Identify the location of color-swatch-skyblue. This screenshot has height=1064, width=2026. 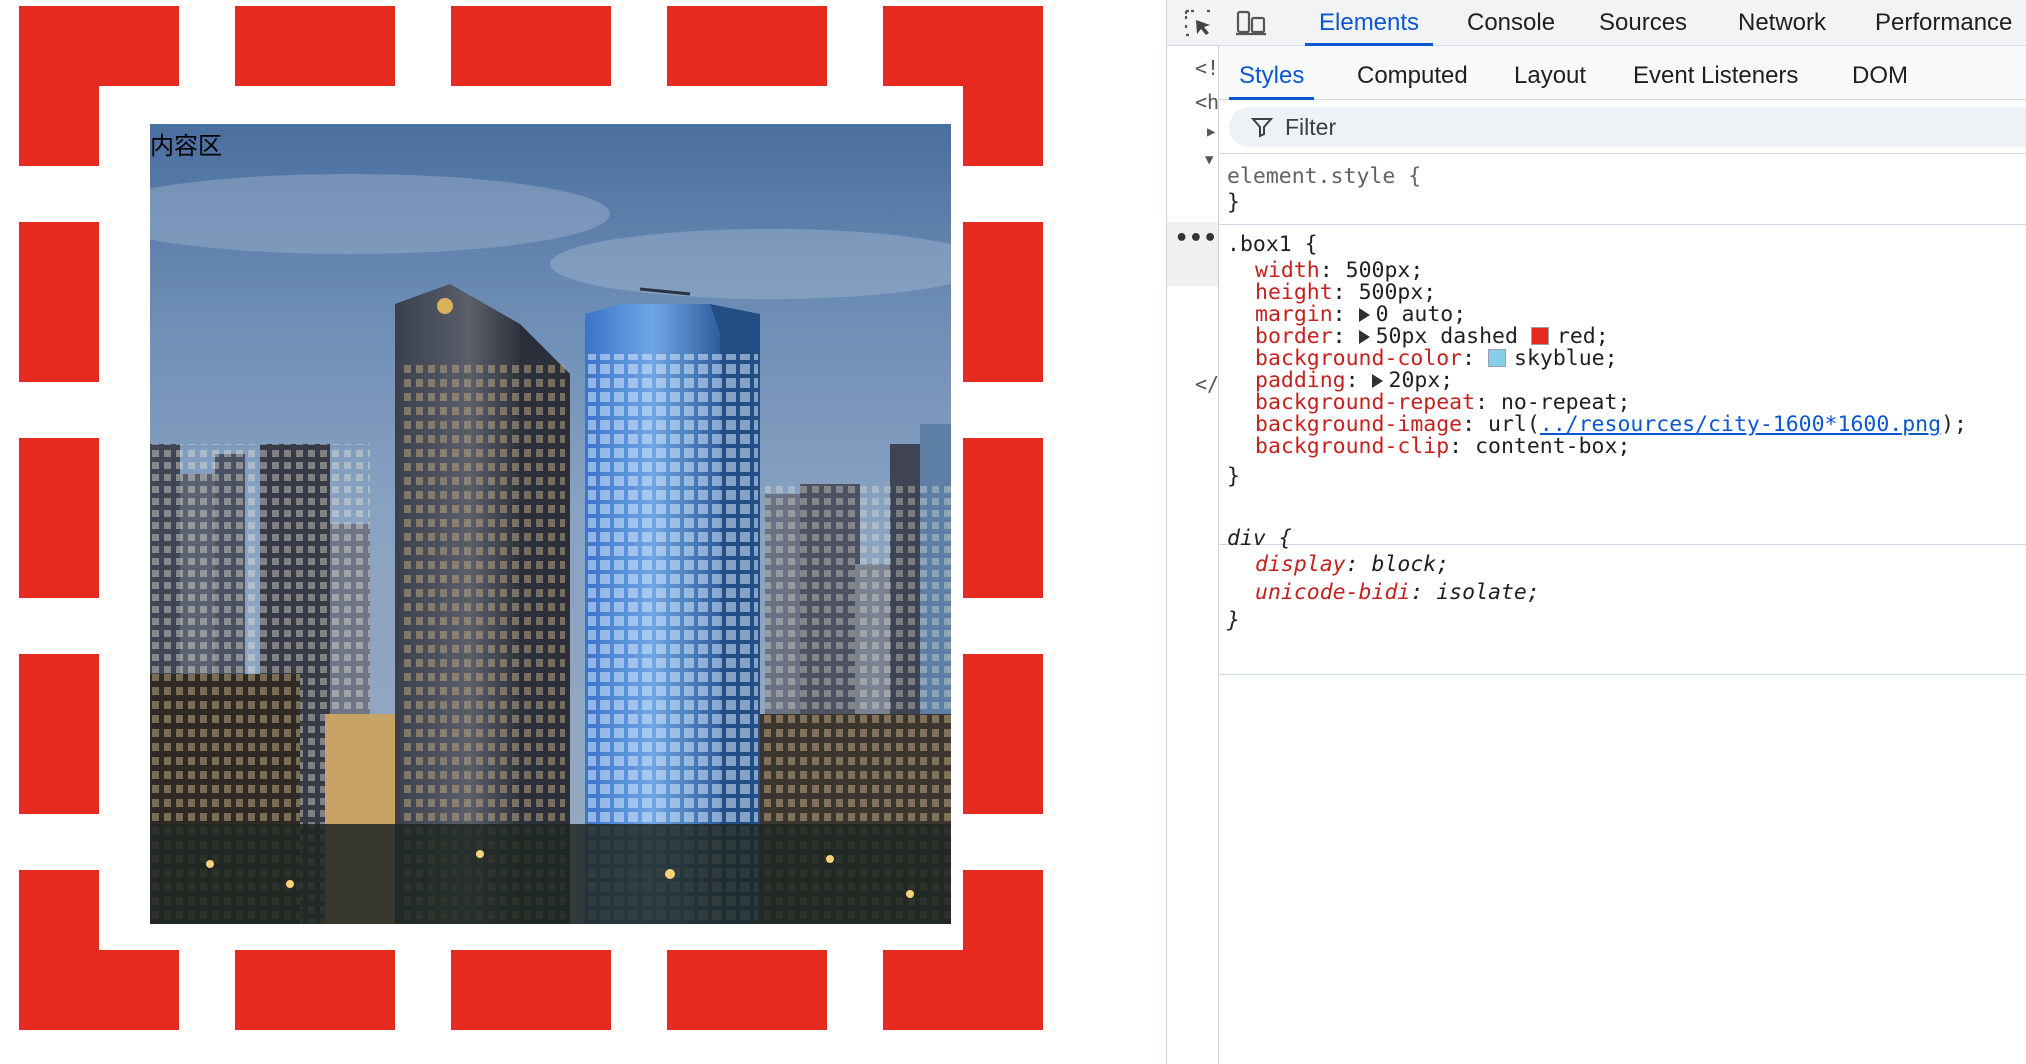
(1497, 358).